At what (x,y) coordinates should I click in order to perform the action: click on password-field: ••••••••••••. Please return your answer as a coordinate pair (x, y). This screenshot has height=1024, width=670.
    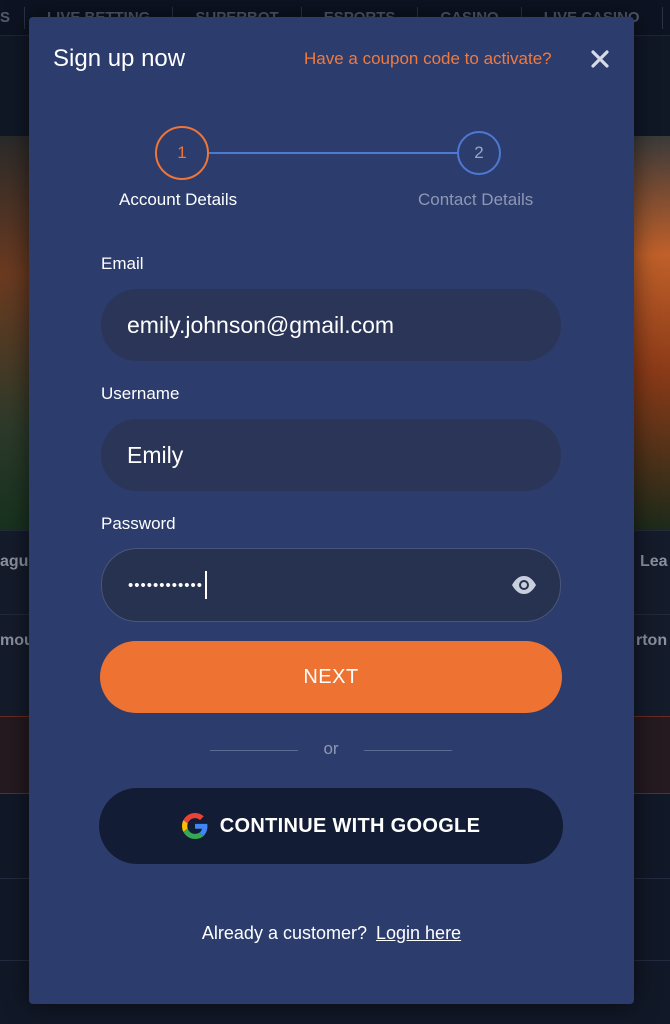
    Looking at the image, I should click on (331, 585).